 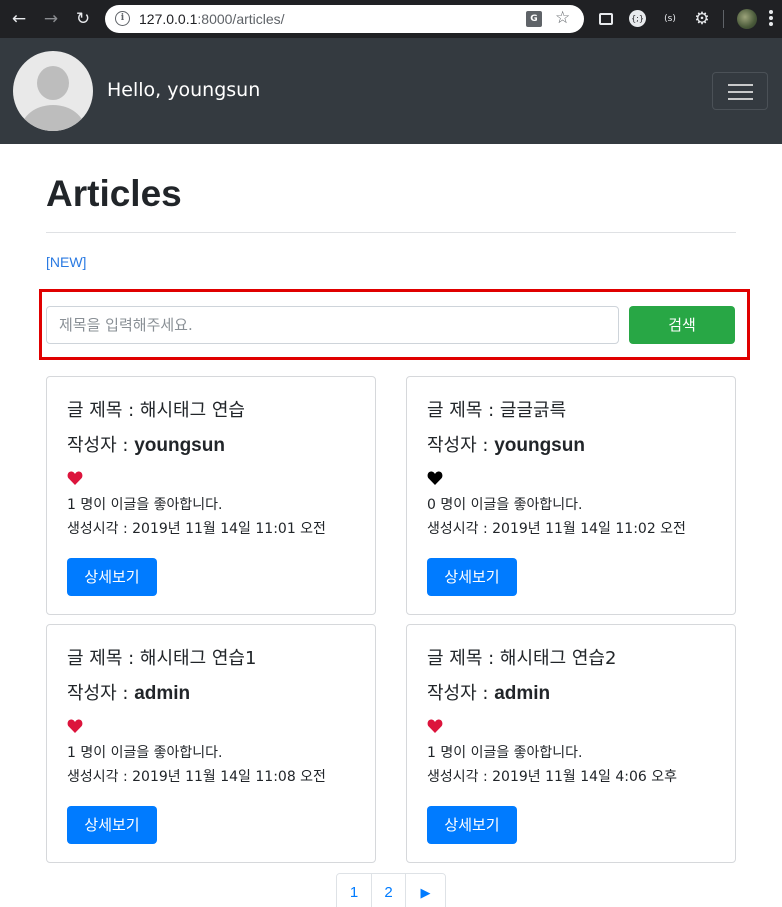 I want to click on translate-icon: G, so click(x=534, y=19).